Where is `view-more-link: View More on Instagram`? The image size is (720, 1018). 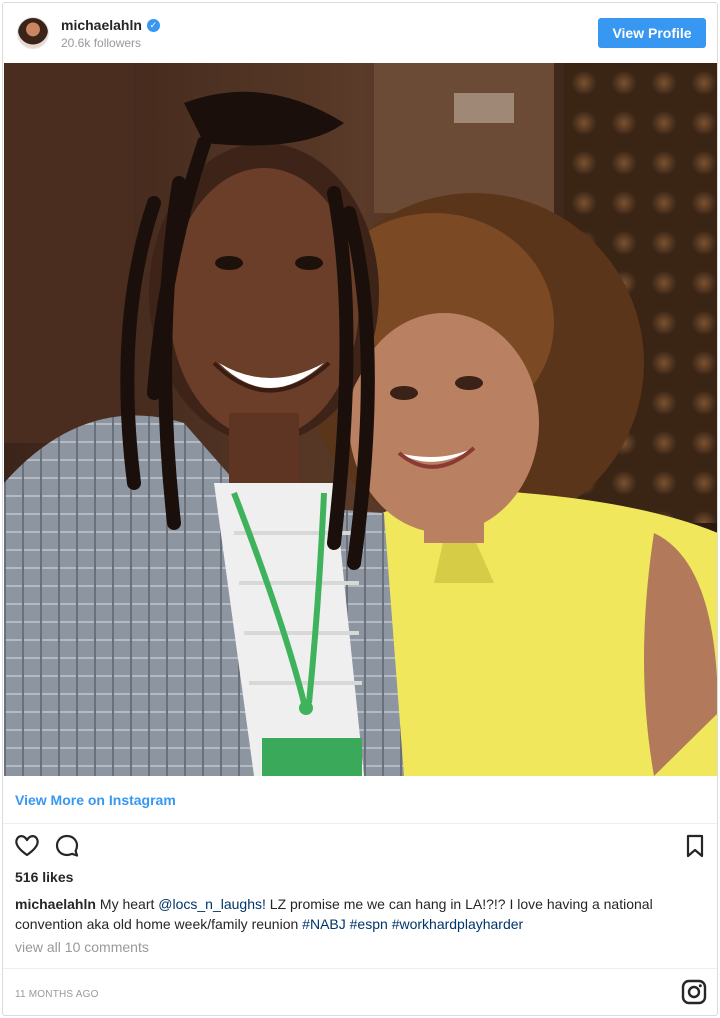 view-more-link: View More on Instagram is located at coordinates (95, 800).